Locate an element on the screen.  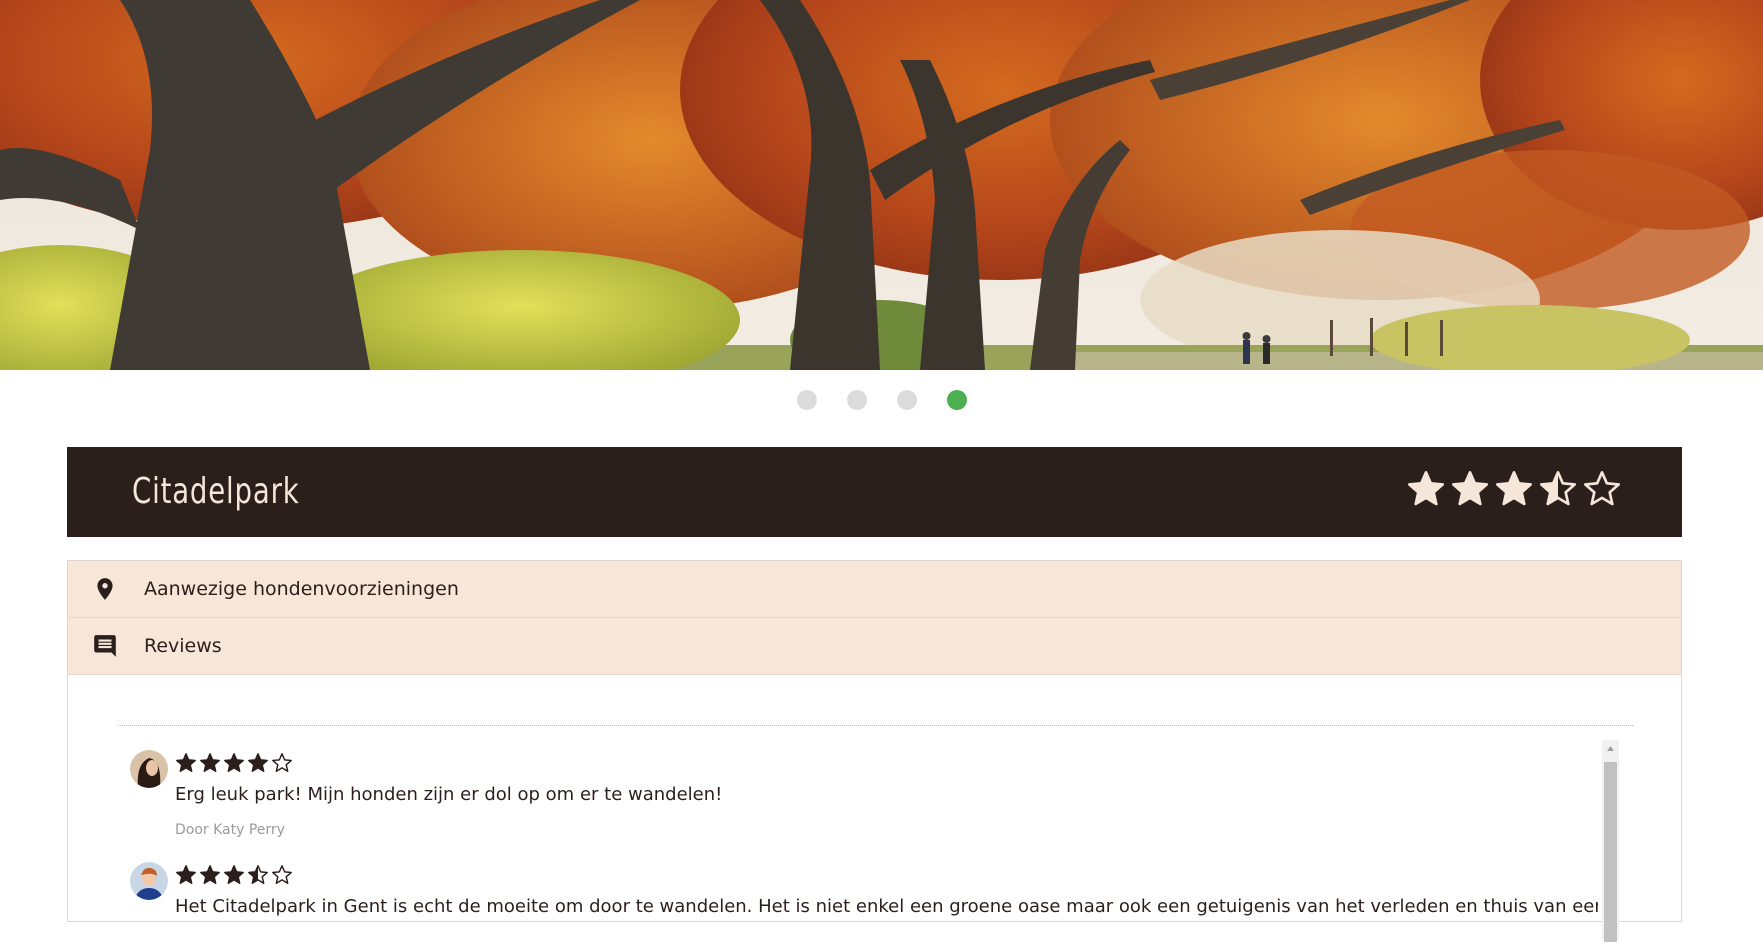
scroll-thumb is located at coordinates (1610, 852).